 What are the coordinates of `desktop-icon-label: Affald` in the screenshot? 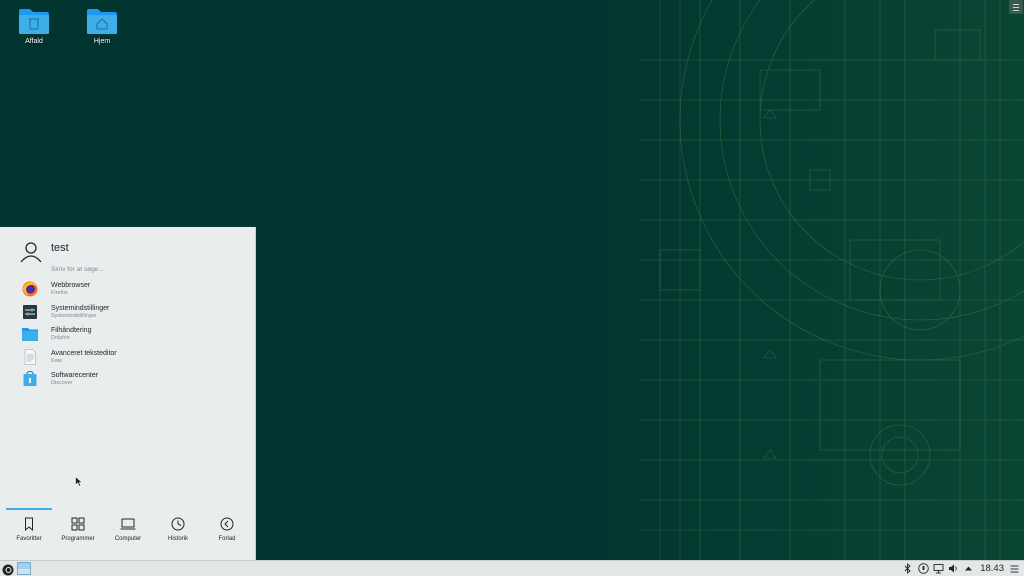 It's located at (34, 41).